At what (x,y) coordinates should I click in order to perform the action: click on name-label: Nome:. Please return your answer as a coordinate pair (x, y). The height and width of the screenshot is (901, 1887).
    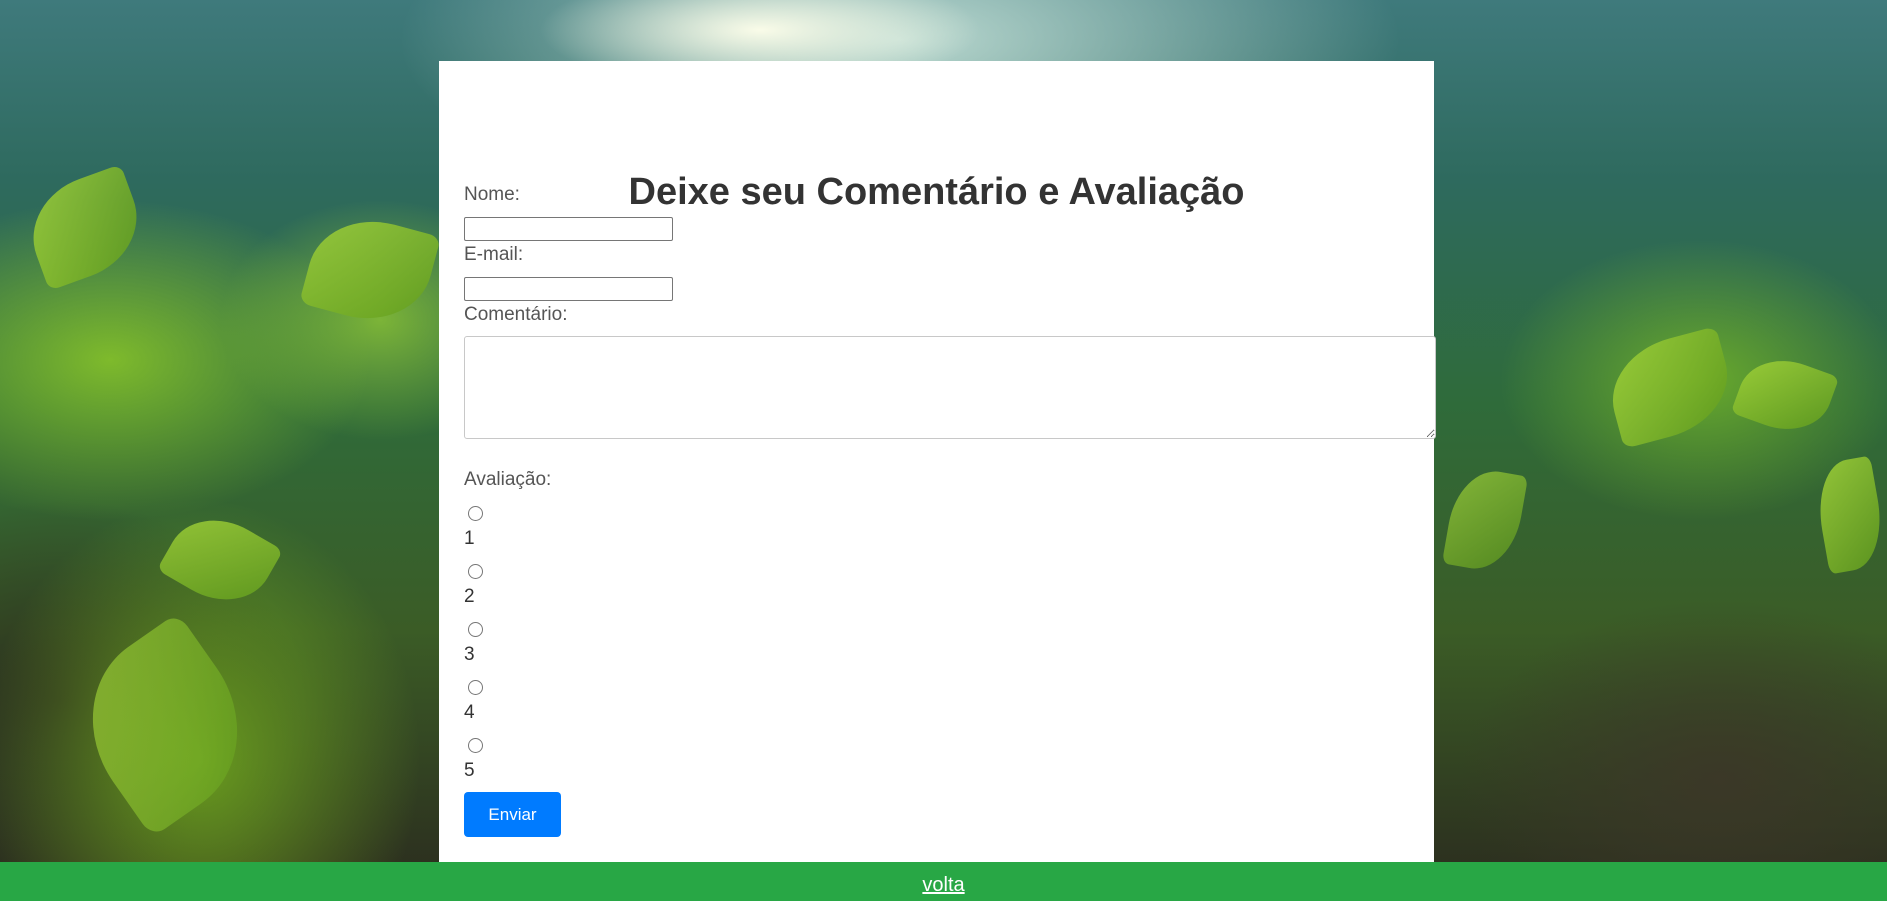
    Looking at the image, I should click on (492, 194).